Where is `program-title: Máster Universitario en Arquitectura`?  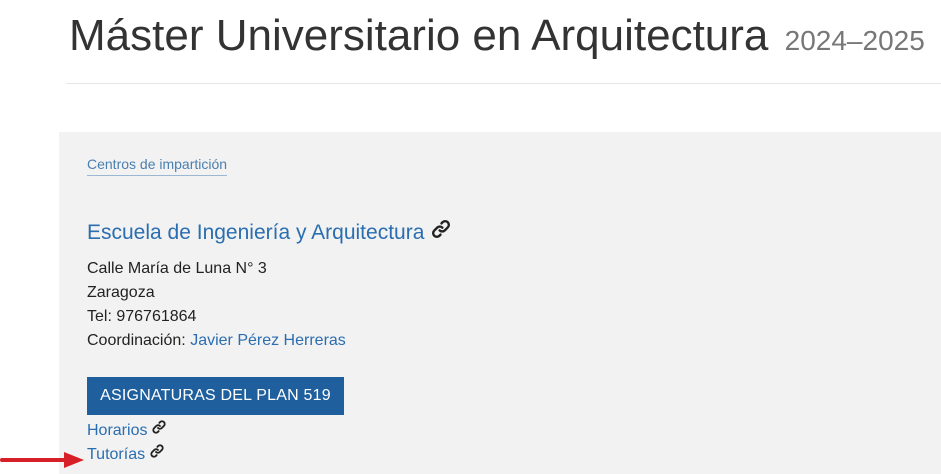 program-title: Máster Universitario en Arquitectura is located at coordinates (419, 35).